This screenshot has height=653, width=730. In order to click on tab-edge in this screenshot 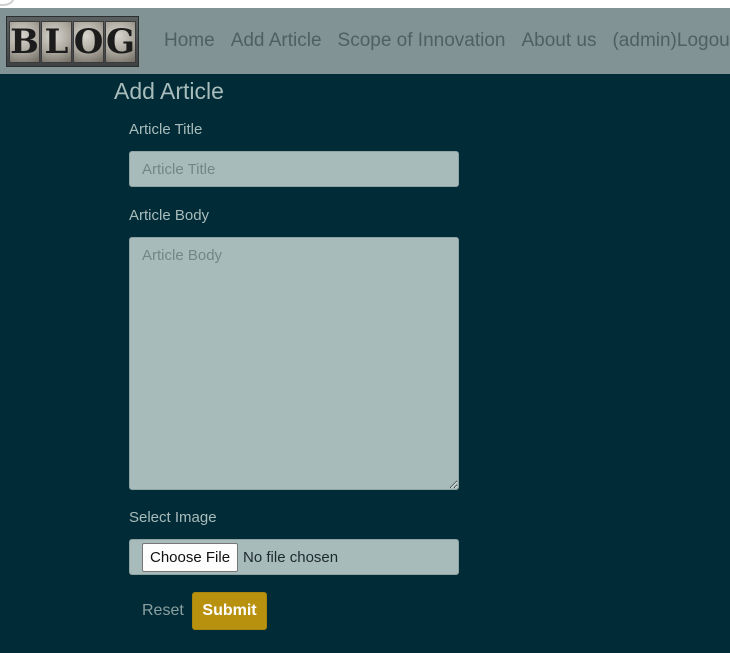, I will do `click(7, 3)`.